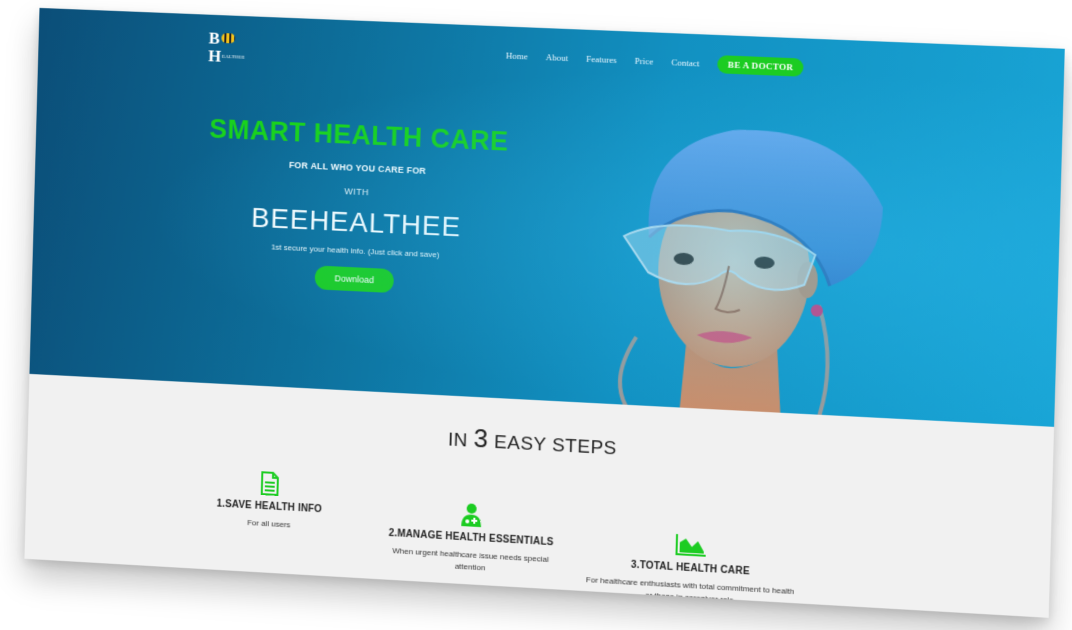 The height and width of the screenshot is (630, 1072). Describe the element at coordinates (517, 56) in the screenshot. I see `nav-home: Home` at that location.